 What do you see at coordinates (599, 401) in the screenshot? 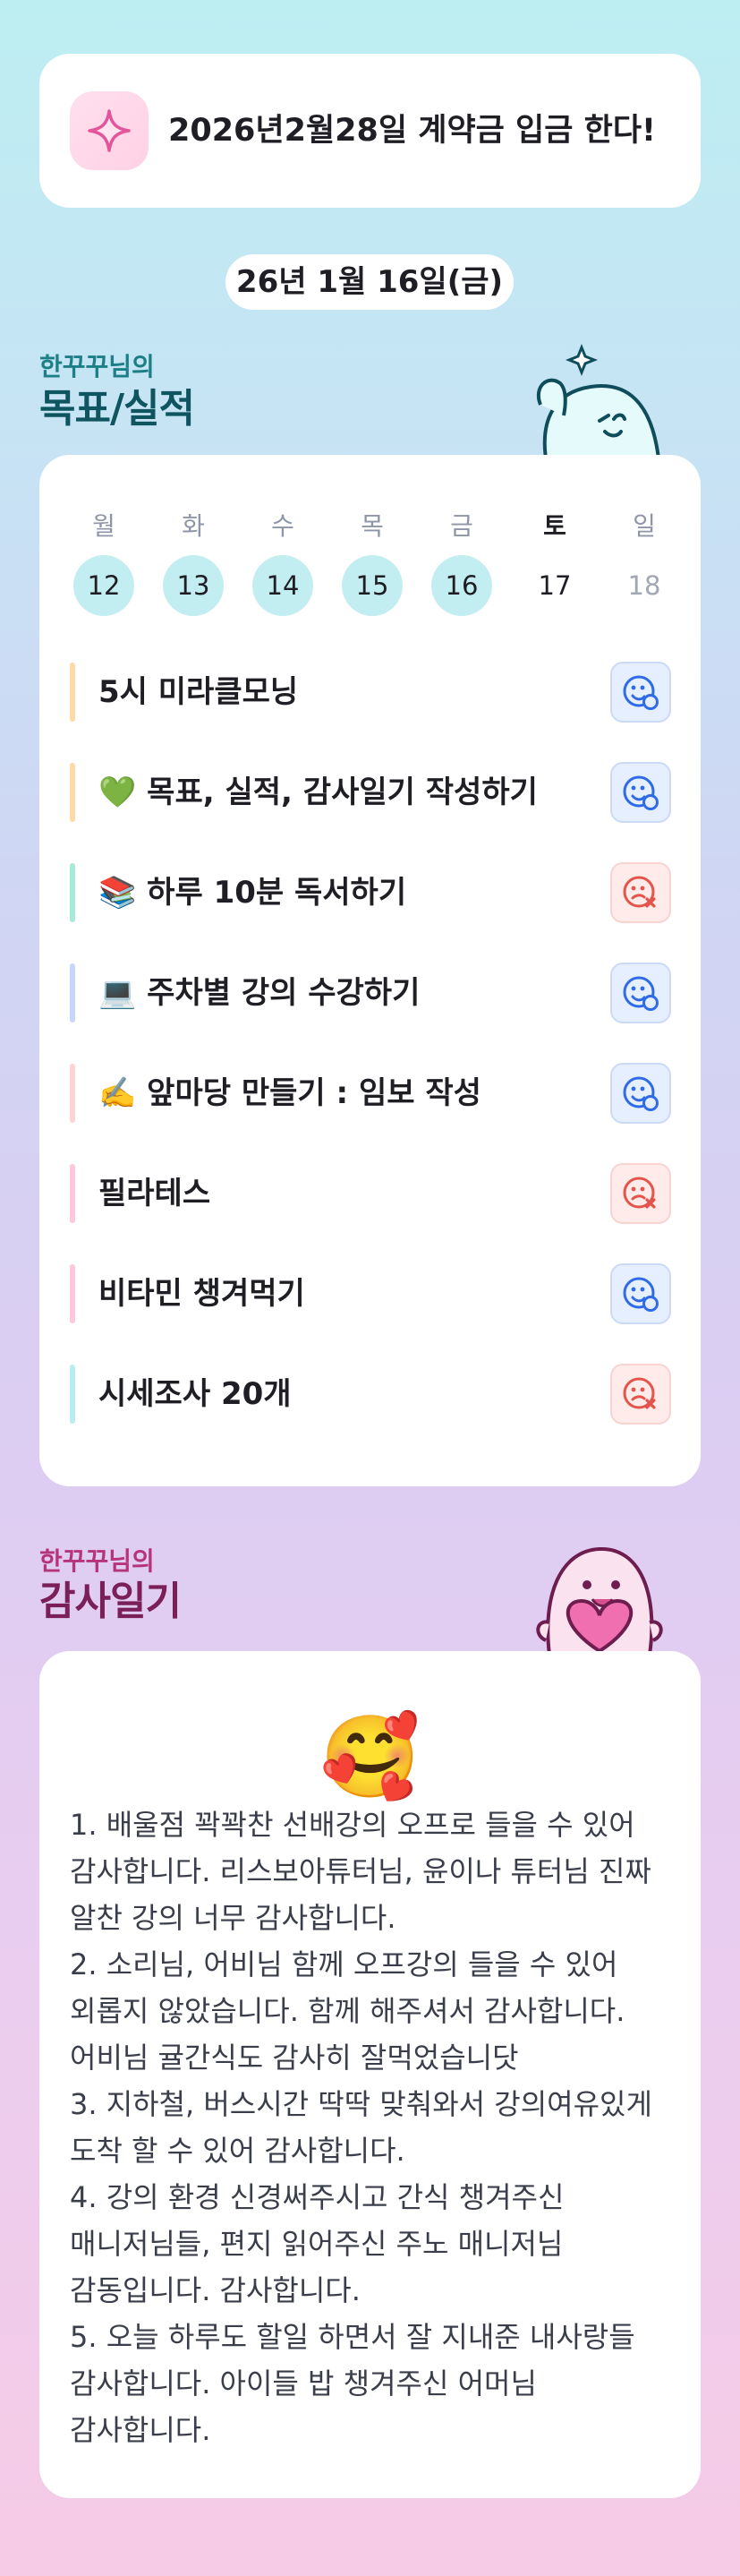
I see `mascot-cheer-illustration` at bounding box center [599, 401].